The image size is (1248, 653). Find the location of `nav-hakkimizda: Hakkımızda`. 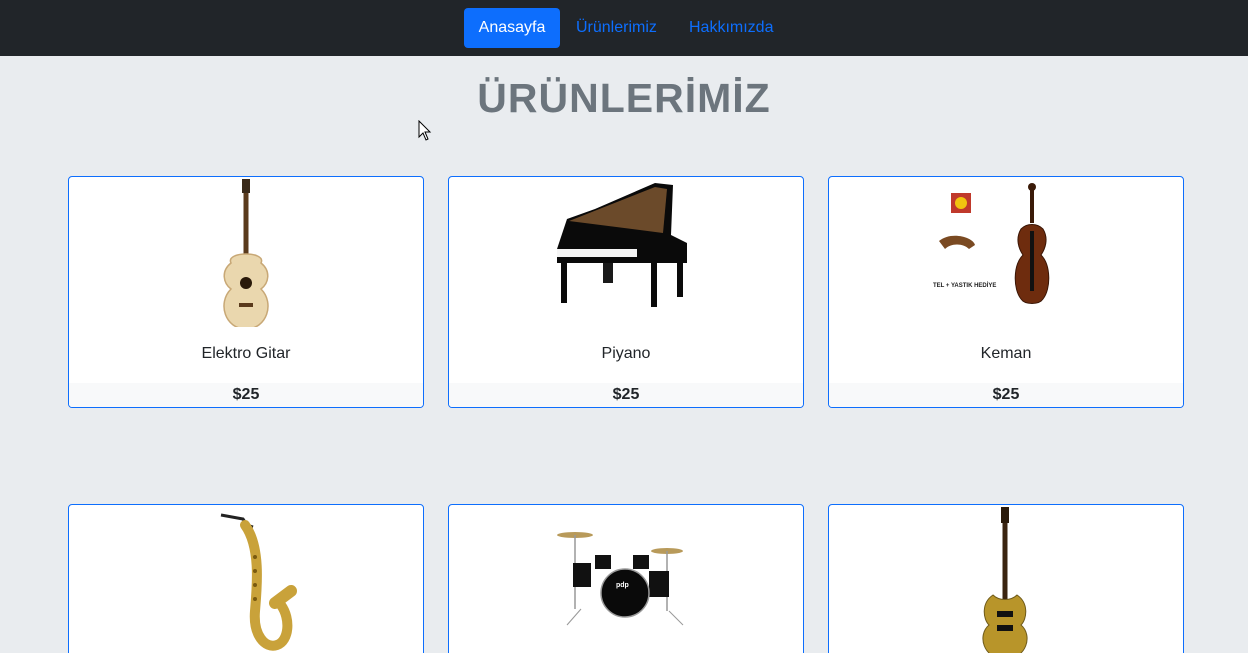

nav-hakkimizda: Hakkımızda is located at coordinates (734, 28).